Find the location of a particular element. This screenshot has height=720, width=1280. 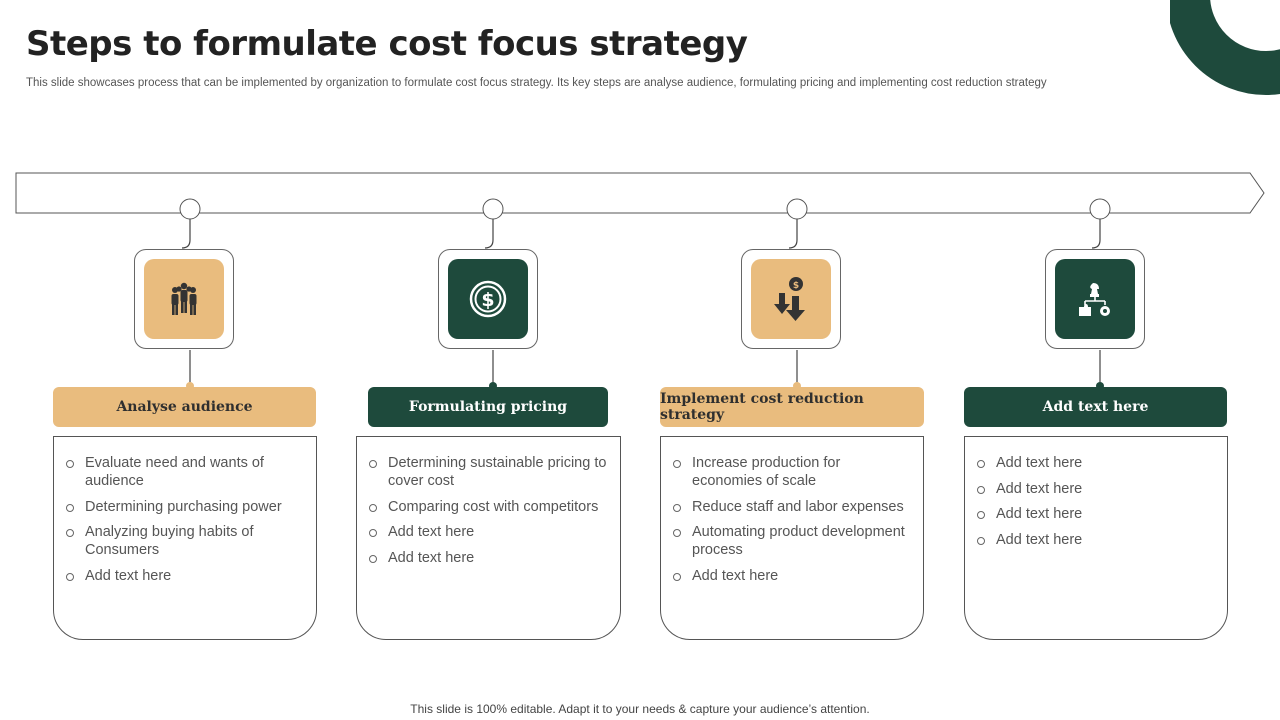

step-4-label: Add text here is located at coordinates (1095, 407).